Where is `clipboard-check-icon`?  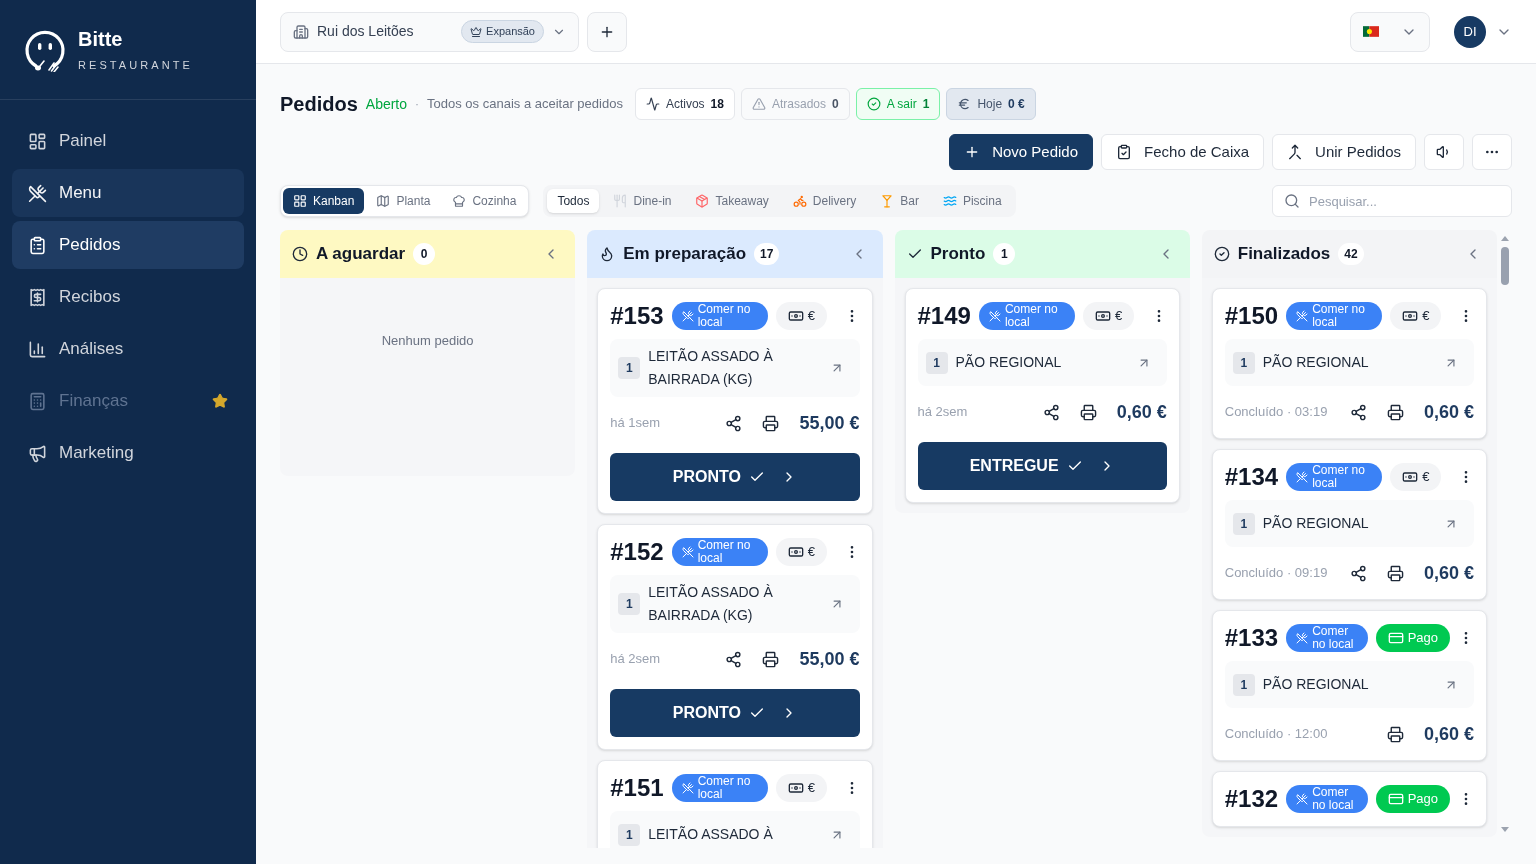 clipboard-check-icon is located at coordinates (1124, 152).